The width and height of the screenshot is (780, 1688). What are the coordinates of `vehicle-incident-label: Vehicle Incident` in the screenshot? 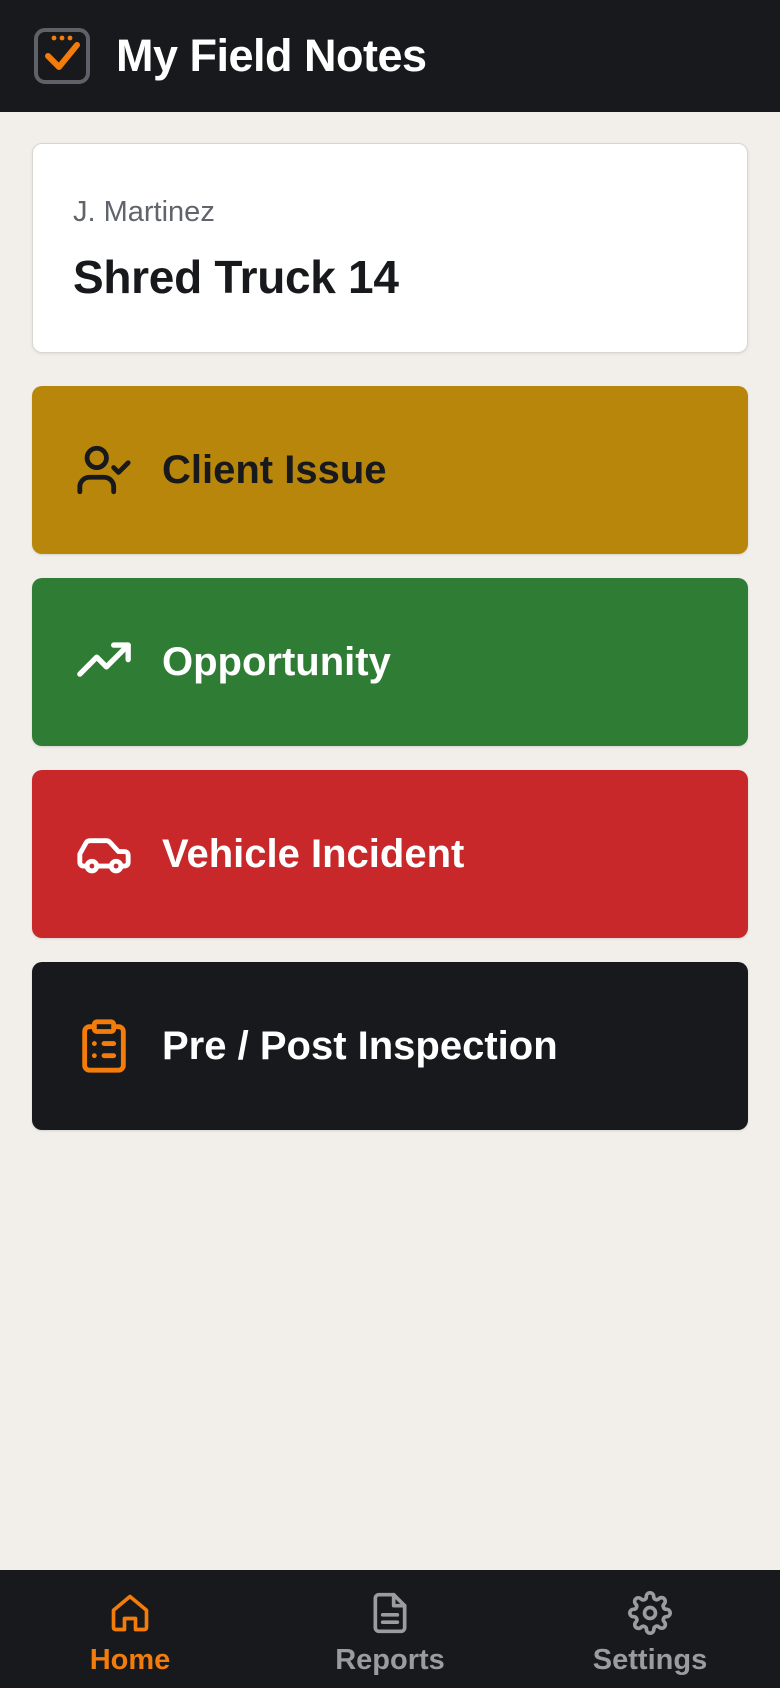 It's located at (313, 853).